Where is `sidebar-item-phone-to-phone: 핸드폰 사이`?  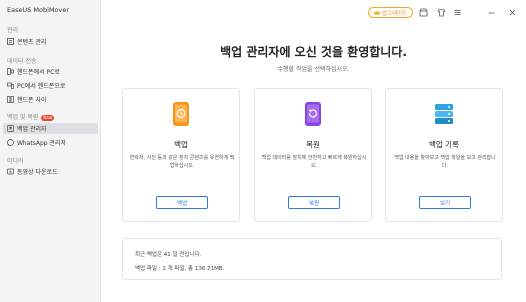 sidebar-item-phone-to-phone: 핸드폰 사이 is located at coordinates (50, 99).